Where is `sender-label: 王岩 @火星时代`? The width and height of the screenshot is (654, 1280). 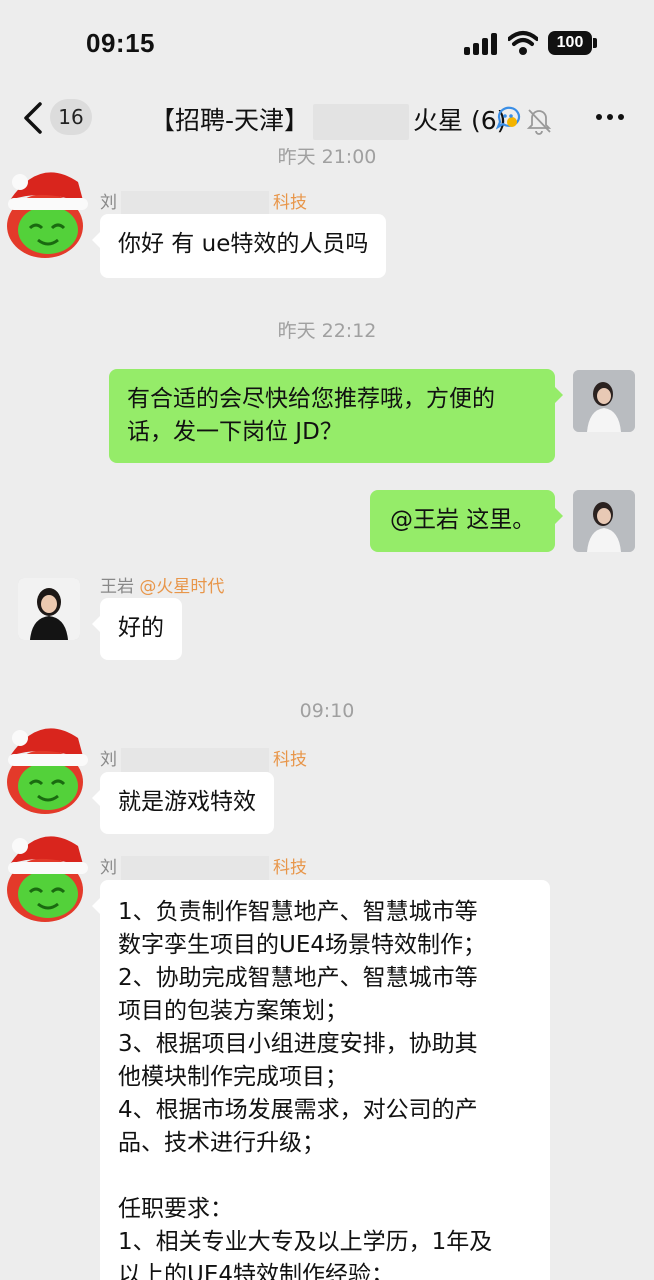 sender-label: 王岩 @火星时代 is located at coordinates (162, 584).